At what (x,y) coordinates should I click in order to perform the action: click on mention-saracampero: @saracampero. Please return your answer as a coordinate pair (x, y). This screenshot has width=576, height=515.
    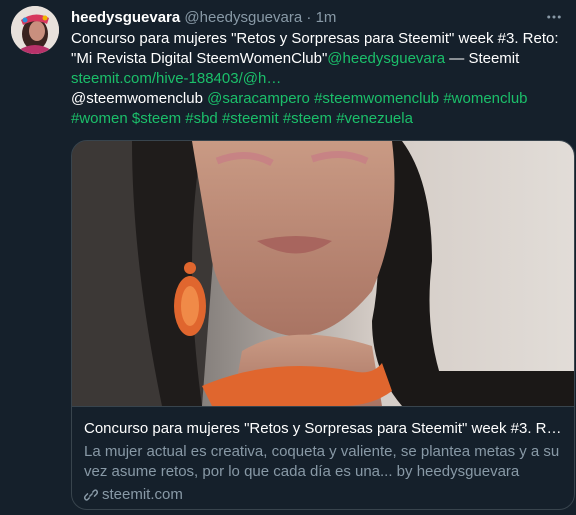
    Looking at the image, I should click on (258, 98).